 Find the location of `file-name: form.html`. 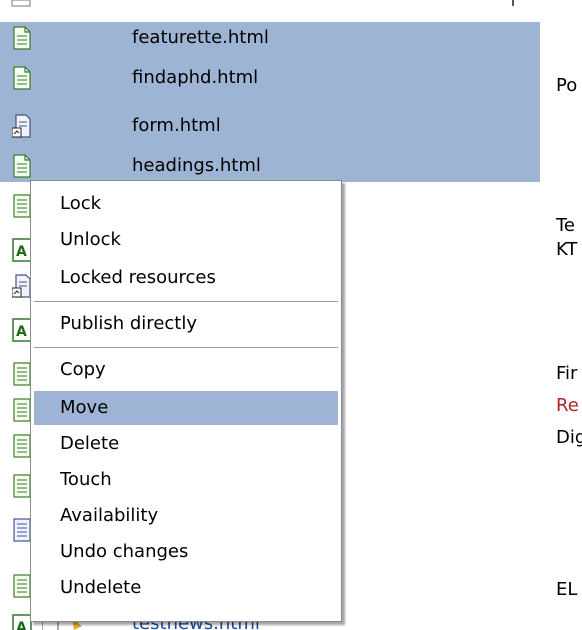

file-name: form.html is located at coordinates (176, 126).